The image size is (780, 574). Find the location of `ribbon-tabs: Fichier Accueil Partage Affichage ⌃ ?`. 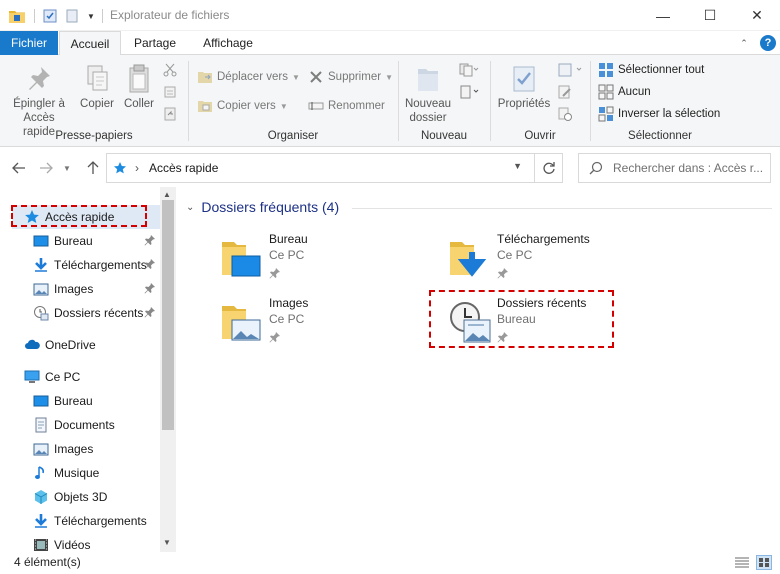

ribbon-tabs: Fichier Accueil Partage Affichage ⌃ ? is located at coordinates (390, 43).